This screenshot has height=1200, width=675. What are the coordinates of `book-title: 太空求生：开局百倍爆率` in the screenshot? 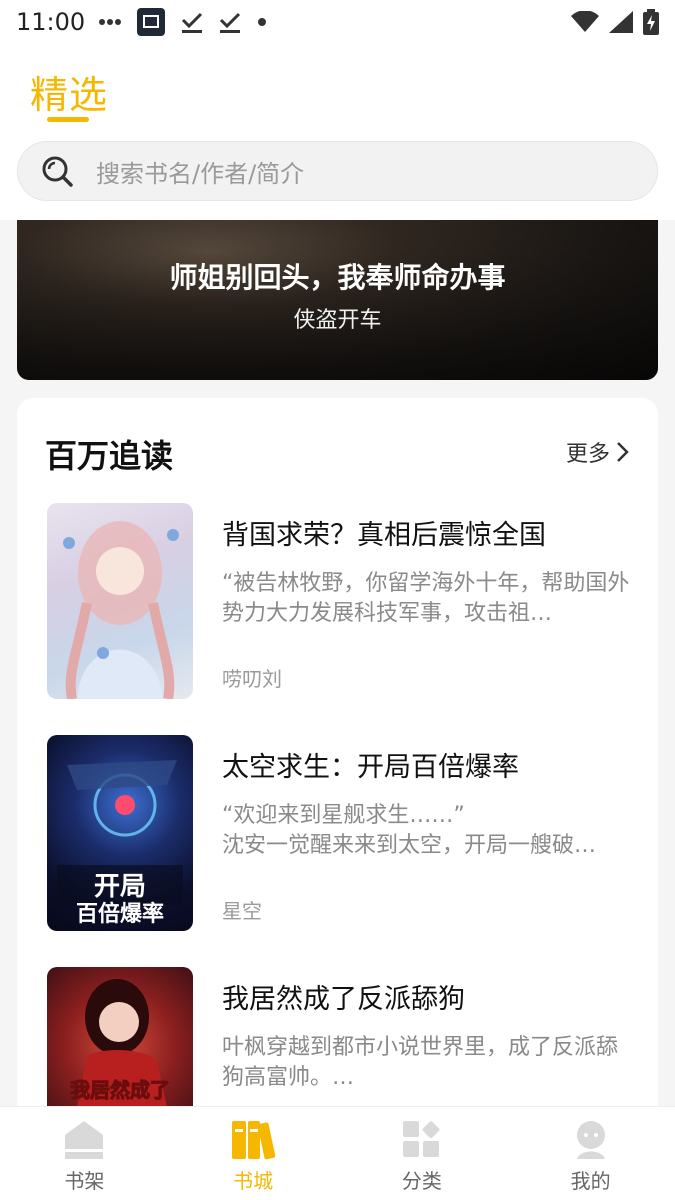 It's located at (370, 767).